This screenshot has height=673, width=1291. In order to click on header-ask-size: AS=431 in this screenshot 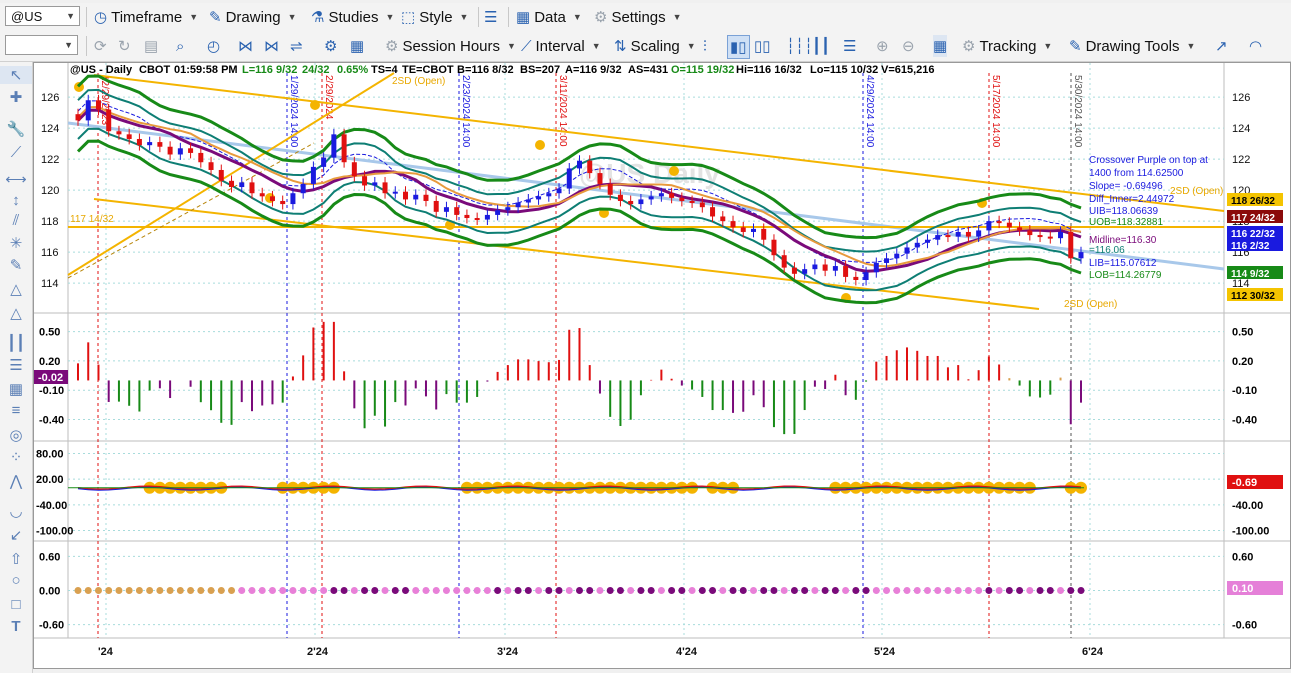, I will do `click(648, 70)`.